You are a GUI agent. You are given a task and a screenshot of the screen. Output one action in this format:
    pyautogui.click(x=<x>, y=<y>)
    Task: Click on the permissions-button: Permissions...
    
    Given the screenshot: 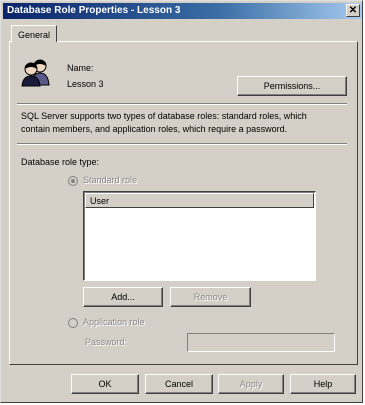 What is the action you would take?
    pyautogui.click(x=292, y=86)
    